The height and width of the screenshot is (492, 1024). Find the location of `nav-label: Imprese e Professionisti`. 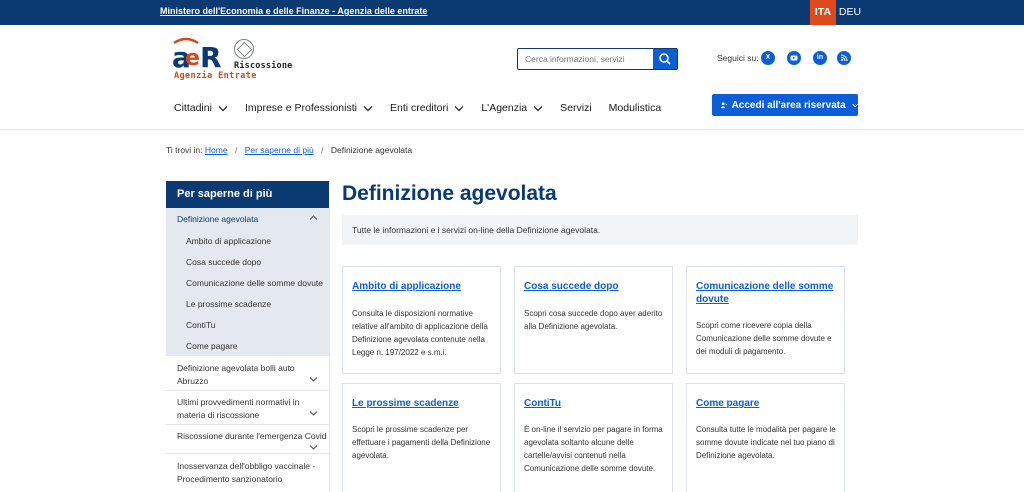

nav-label: Imprese e Professionisti is located at coordinates (300, 108).